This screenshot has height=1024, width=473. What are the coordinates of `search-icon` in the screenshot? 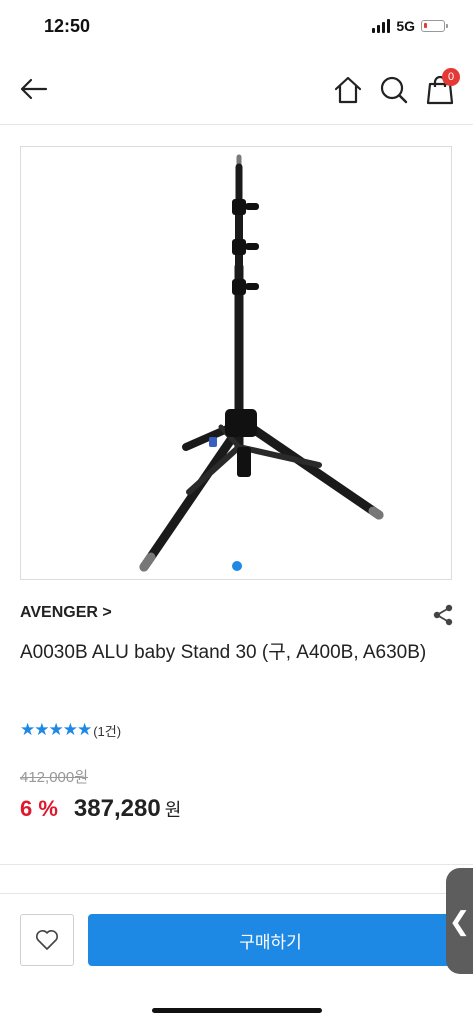 It's located at (394, 90).